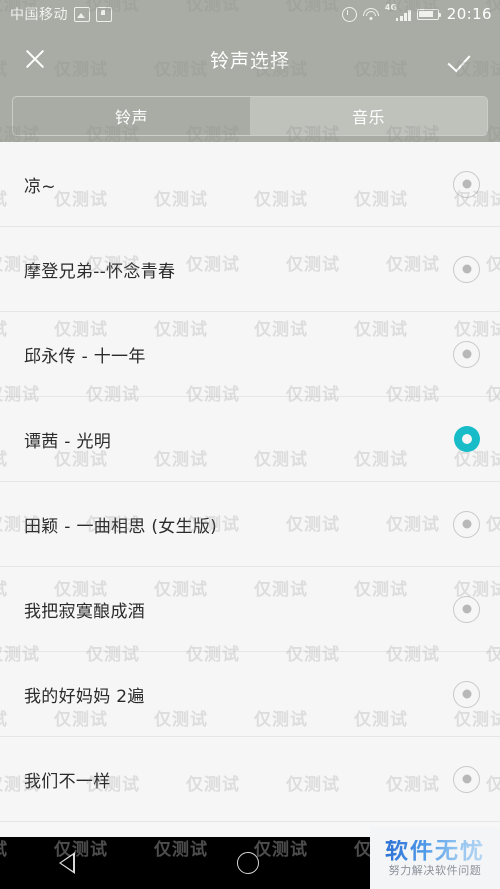 Image resolution: width=500 pixels, height=889 pixels. What do you see at coordinates (35, 59) in the screenshot?
I see `close-icon` at bounding box center [35, 59].